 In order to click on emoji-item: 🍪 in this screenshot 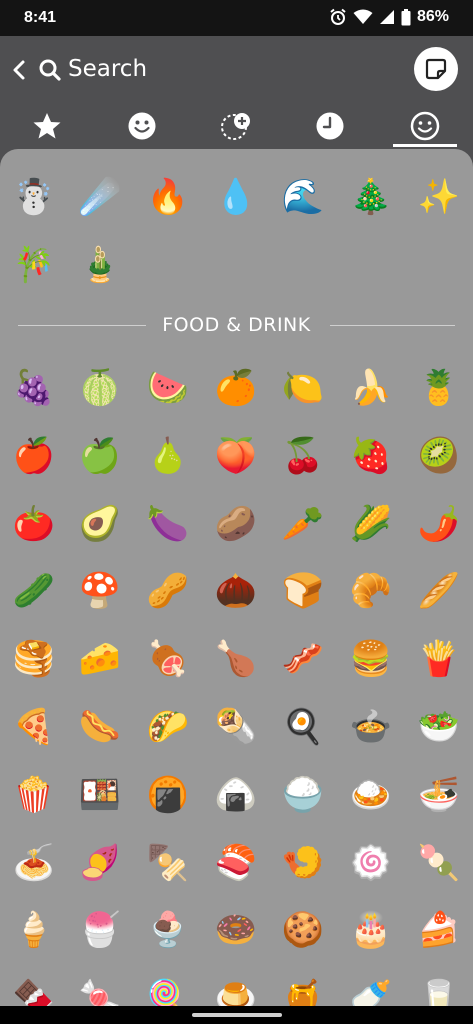, I will do `click(303, 930)`.